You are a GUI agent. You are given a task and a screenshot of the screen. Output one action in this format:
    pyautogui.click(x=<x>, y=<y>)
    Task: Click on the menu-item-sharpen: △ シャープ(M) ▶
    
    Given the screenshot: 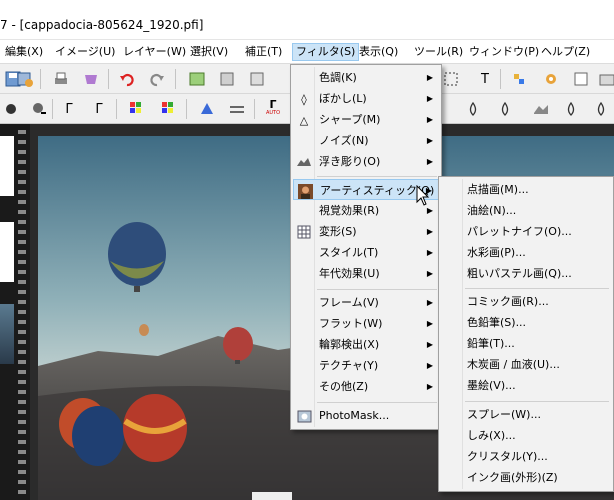 What is the action you would take?
    pyautogui.click(x=366, y=119)
    